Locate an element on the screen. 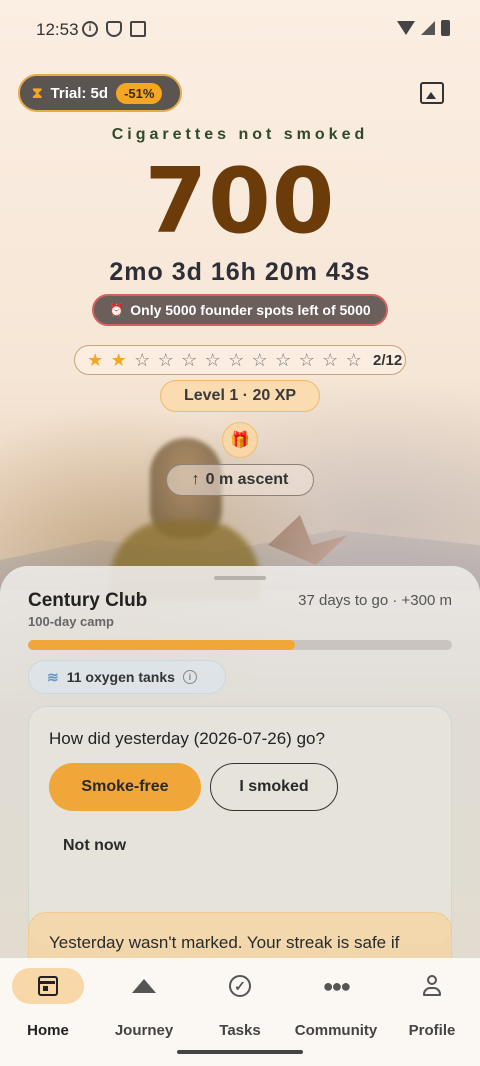 The height and width of the screenshot is (1066, 480). nav-home-indicator is located at coordinates (48, 986).